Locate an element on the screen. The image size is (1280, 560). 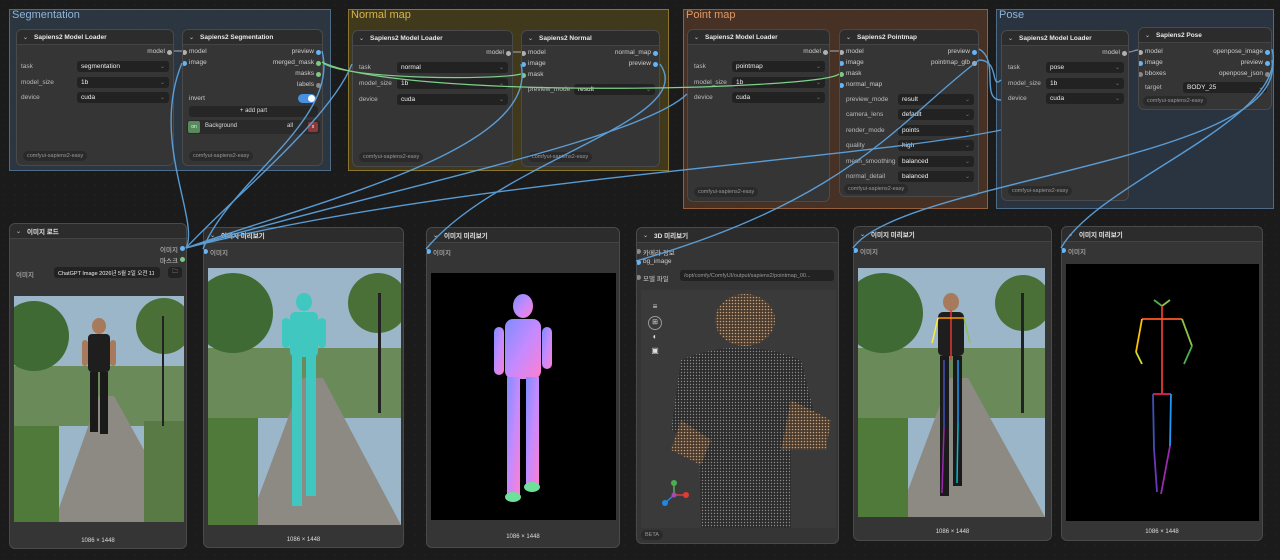
add-part-button: + add part is located at coordinates (253, 111).